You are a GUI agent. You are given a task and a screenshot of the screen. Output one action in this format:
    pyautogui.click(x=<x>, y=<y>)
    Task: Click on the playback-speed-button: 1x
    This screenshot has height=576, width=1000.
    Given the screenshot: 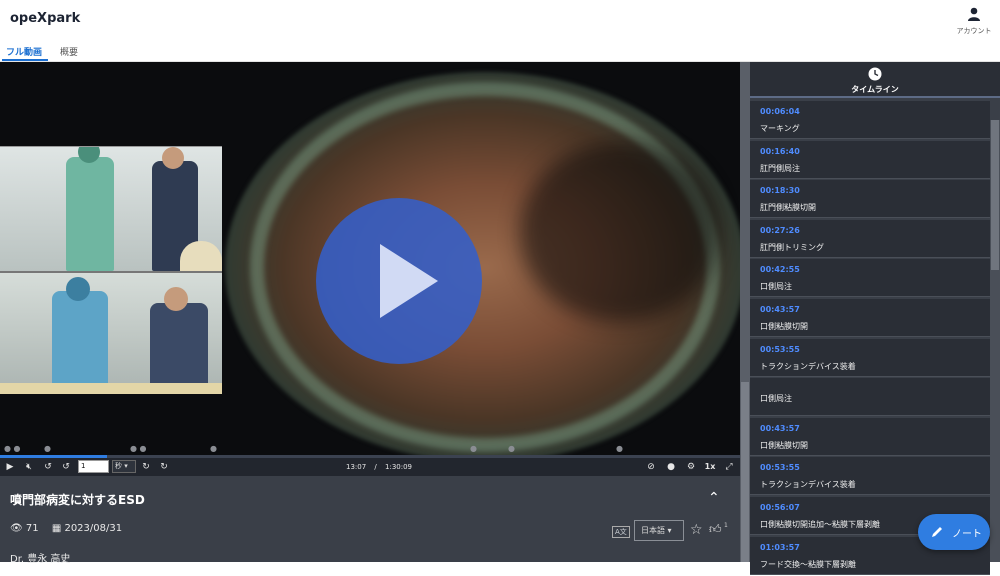 What is the action you would take?
    pyautogui.click(x=710, y=467)
    